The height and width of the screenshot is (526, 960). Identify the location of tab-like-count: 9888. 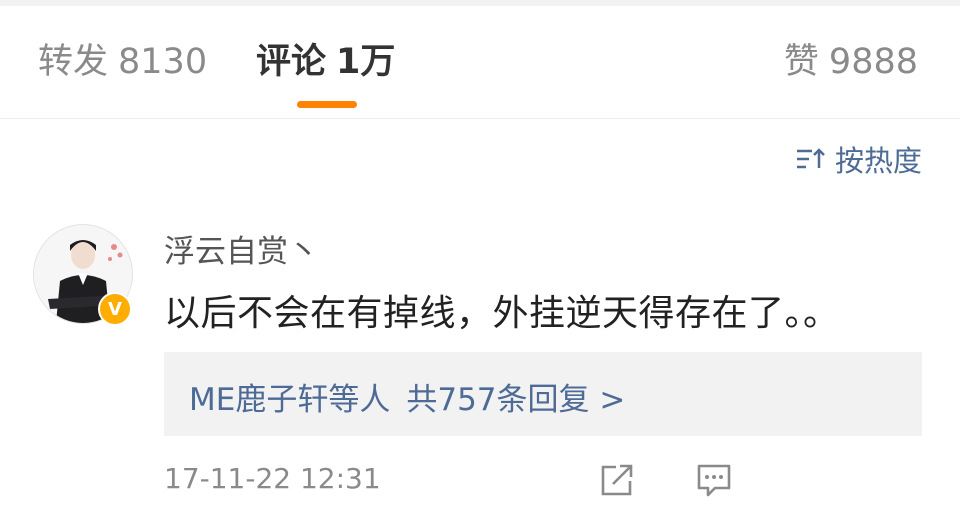
(873, 62).